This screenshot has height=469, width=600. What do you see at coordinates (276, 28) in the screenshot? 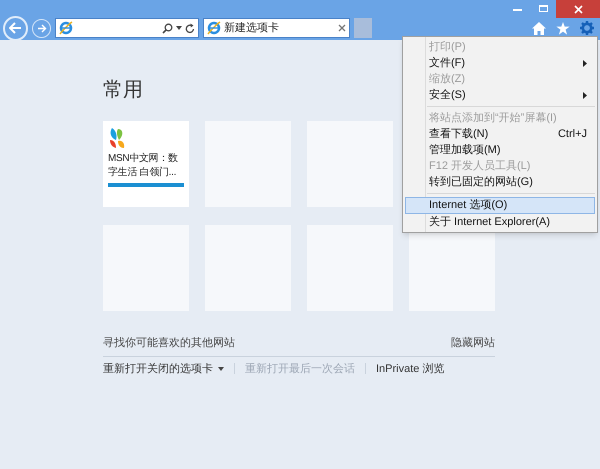
I see `browser-tab: 新建选项卡` at bounding box center [276, 28].